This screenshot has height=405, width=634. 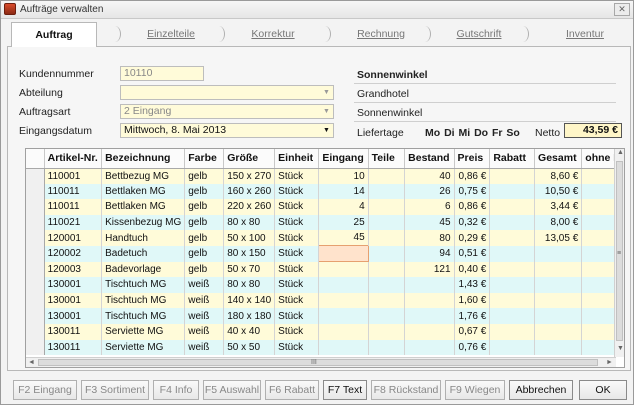 I want to click on table-cell: 0,76 €, so click(x=472, y=347).